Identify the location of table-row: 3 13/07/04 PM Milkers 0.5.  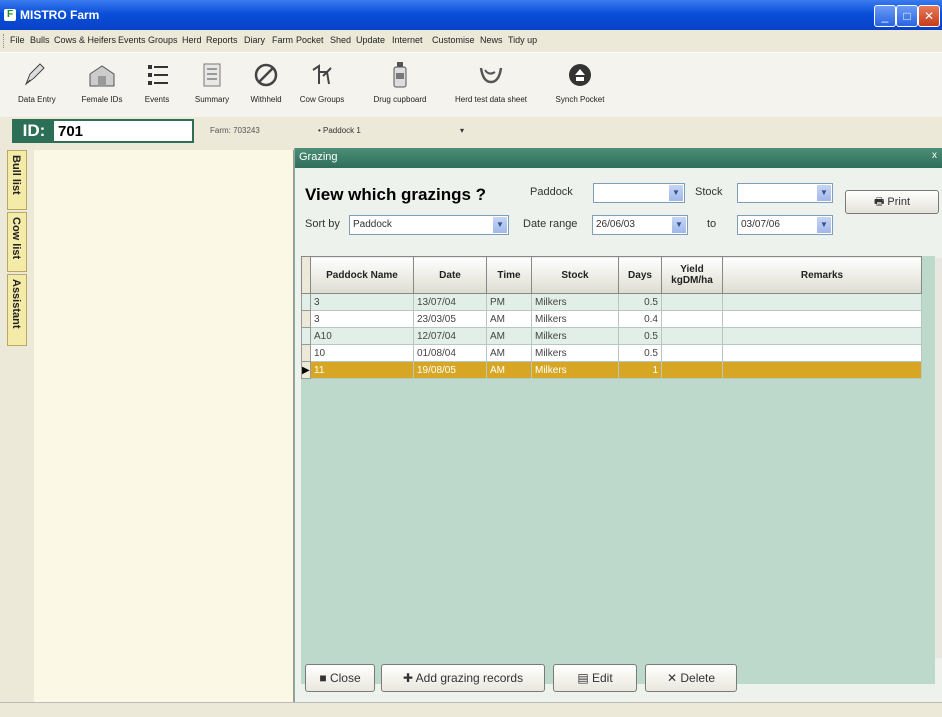
(611, 302).